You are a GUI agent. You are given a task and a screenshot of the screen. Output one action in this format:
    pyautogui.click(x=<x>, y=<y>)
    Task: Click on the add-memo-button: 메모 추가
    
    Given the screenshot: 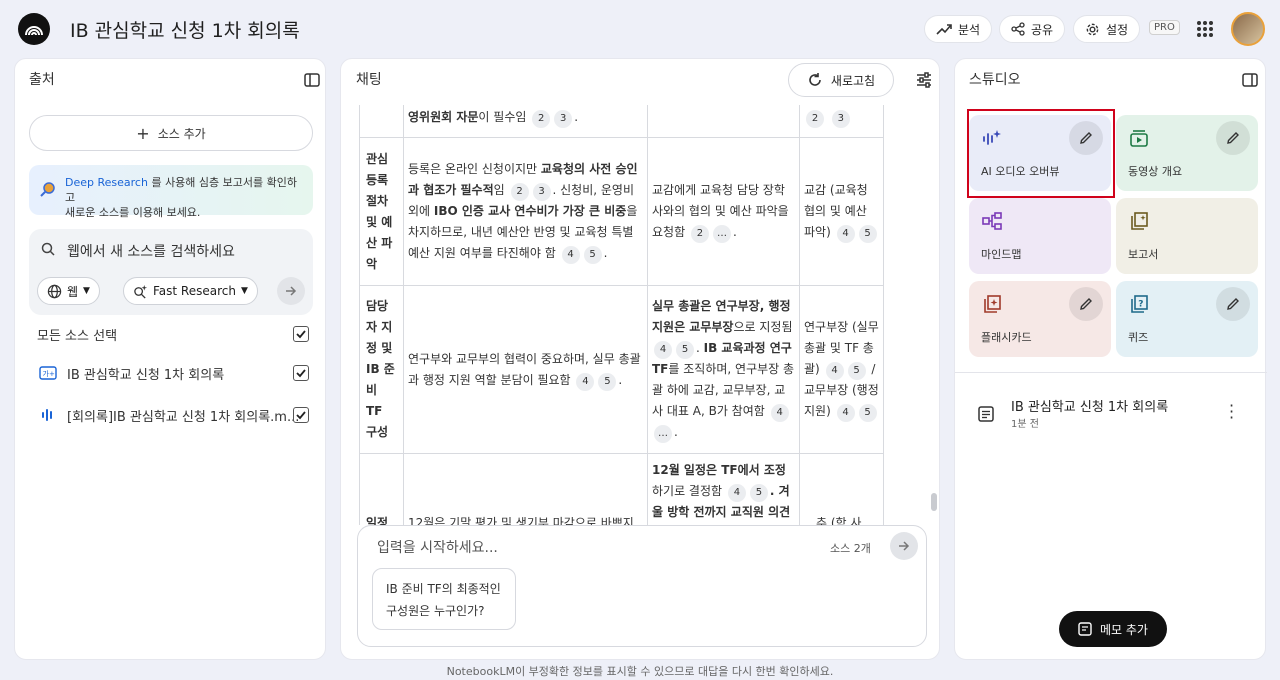 What is the action you would take?
    pyautogui.click(x=1113, y=629)
    